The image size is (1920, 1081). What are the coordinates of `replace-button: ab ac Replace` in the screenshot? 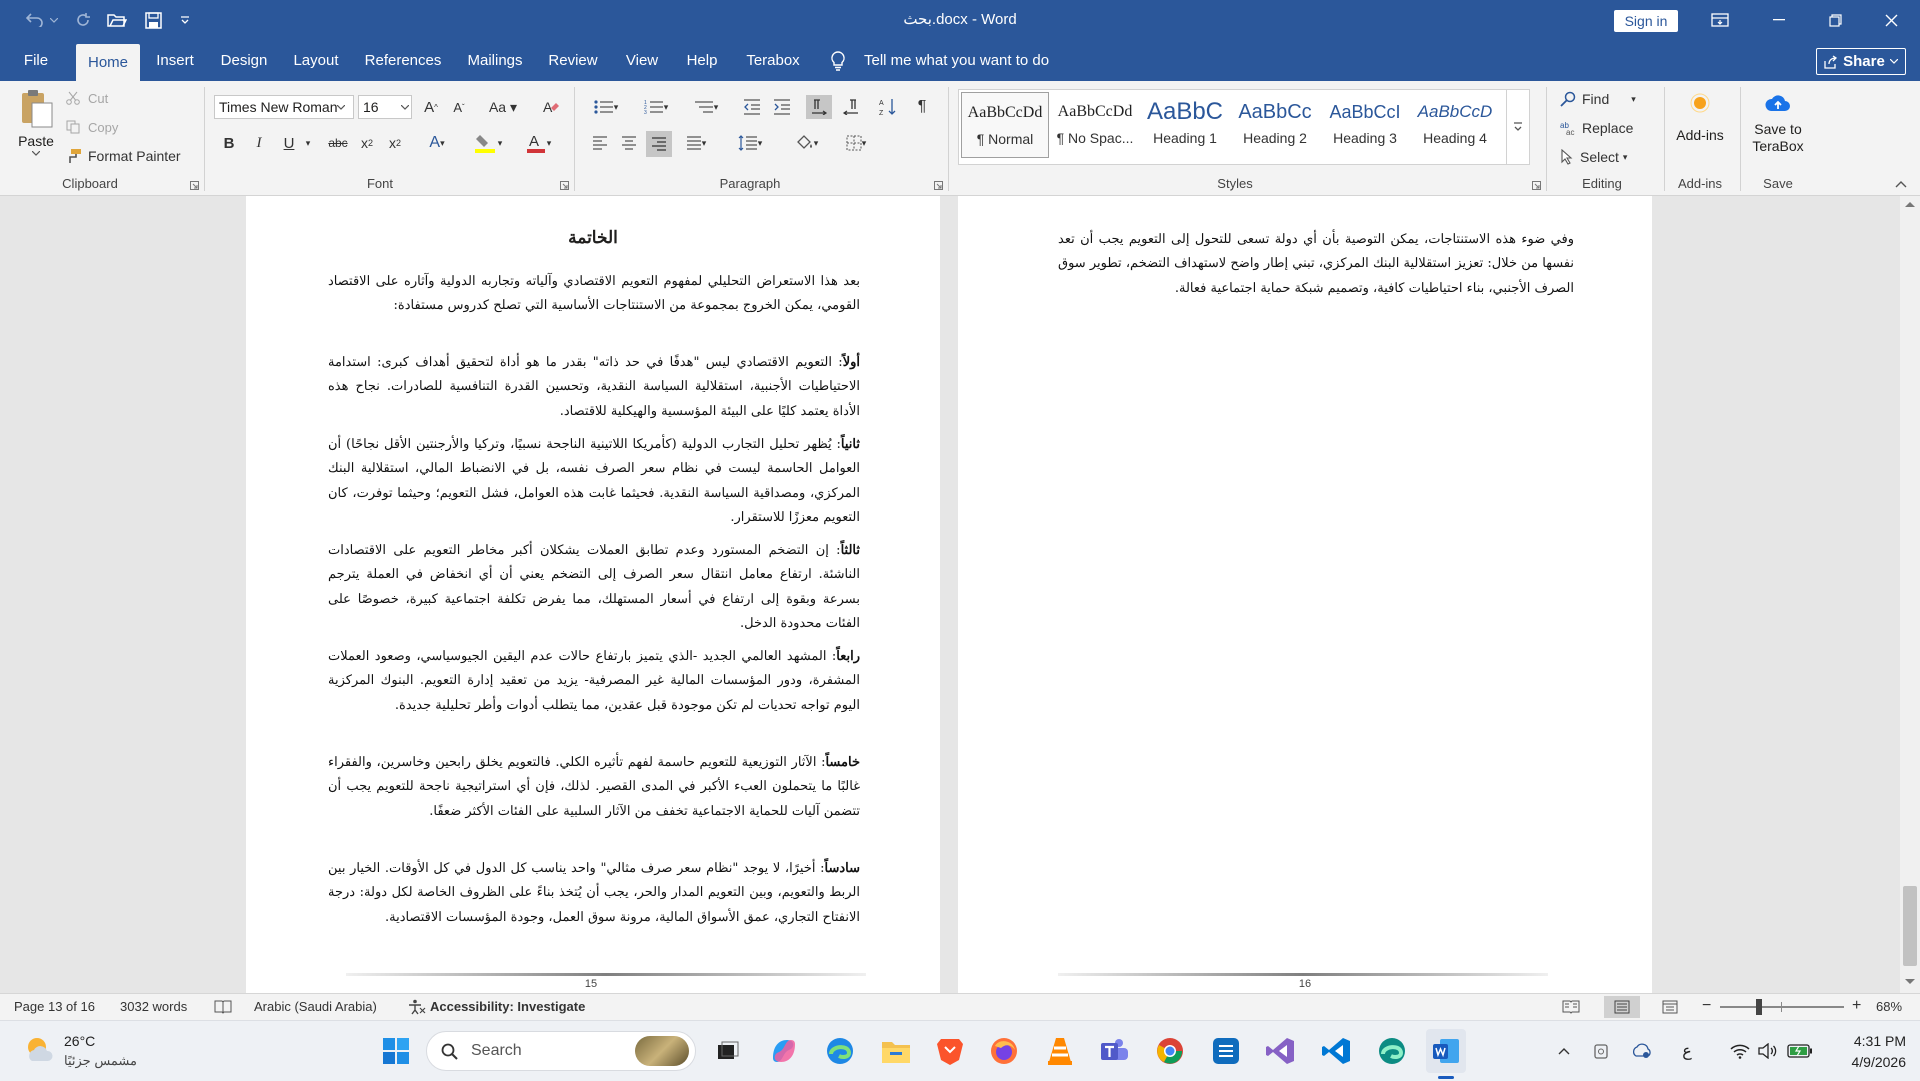 It's located at (1596, 128).